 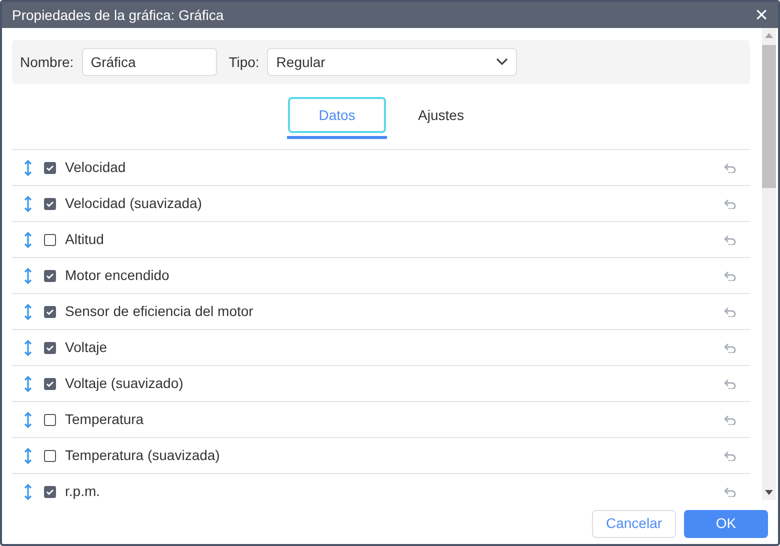 I want to click on row-label: Temperatura, so click(x=105, y=419).